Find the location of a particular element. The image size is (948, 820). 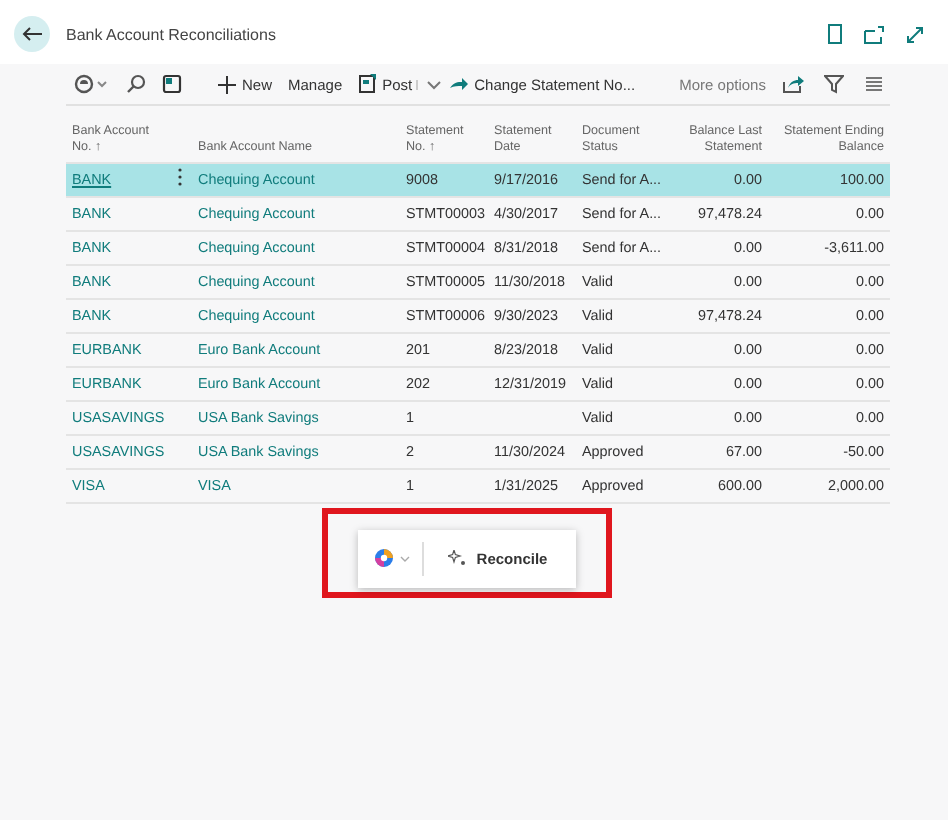

share-icon is located at coordinates (792, 84).